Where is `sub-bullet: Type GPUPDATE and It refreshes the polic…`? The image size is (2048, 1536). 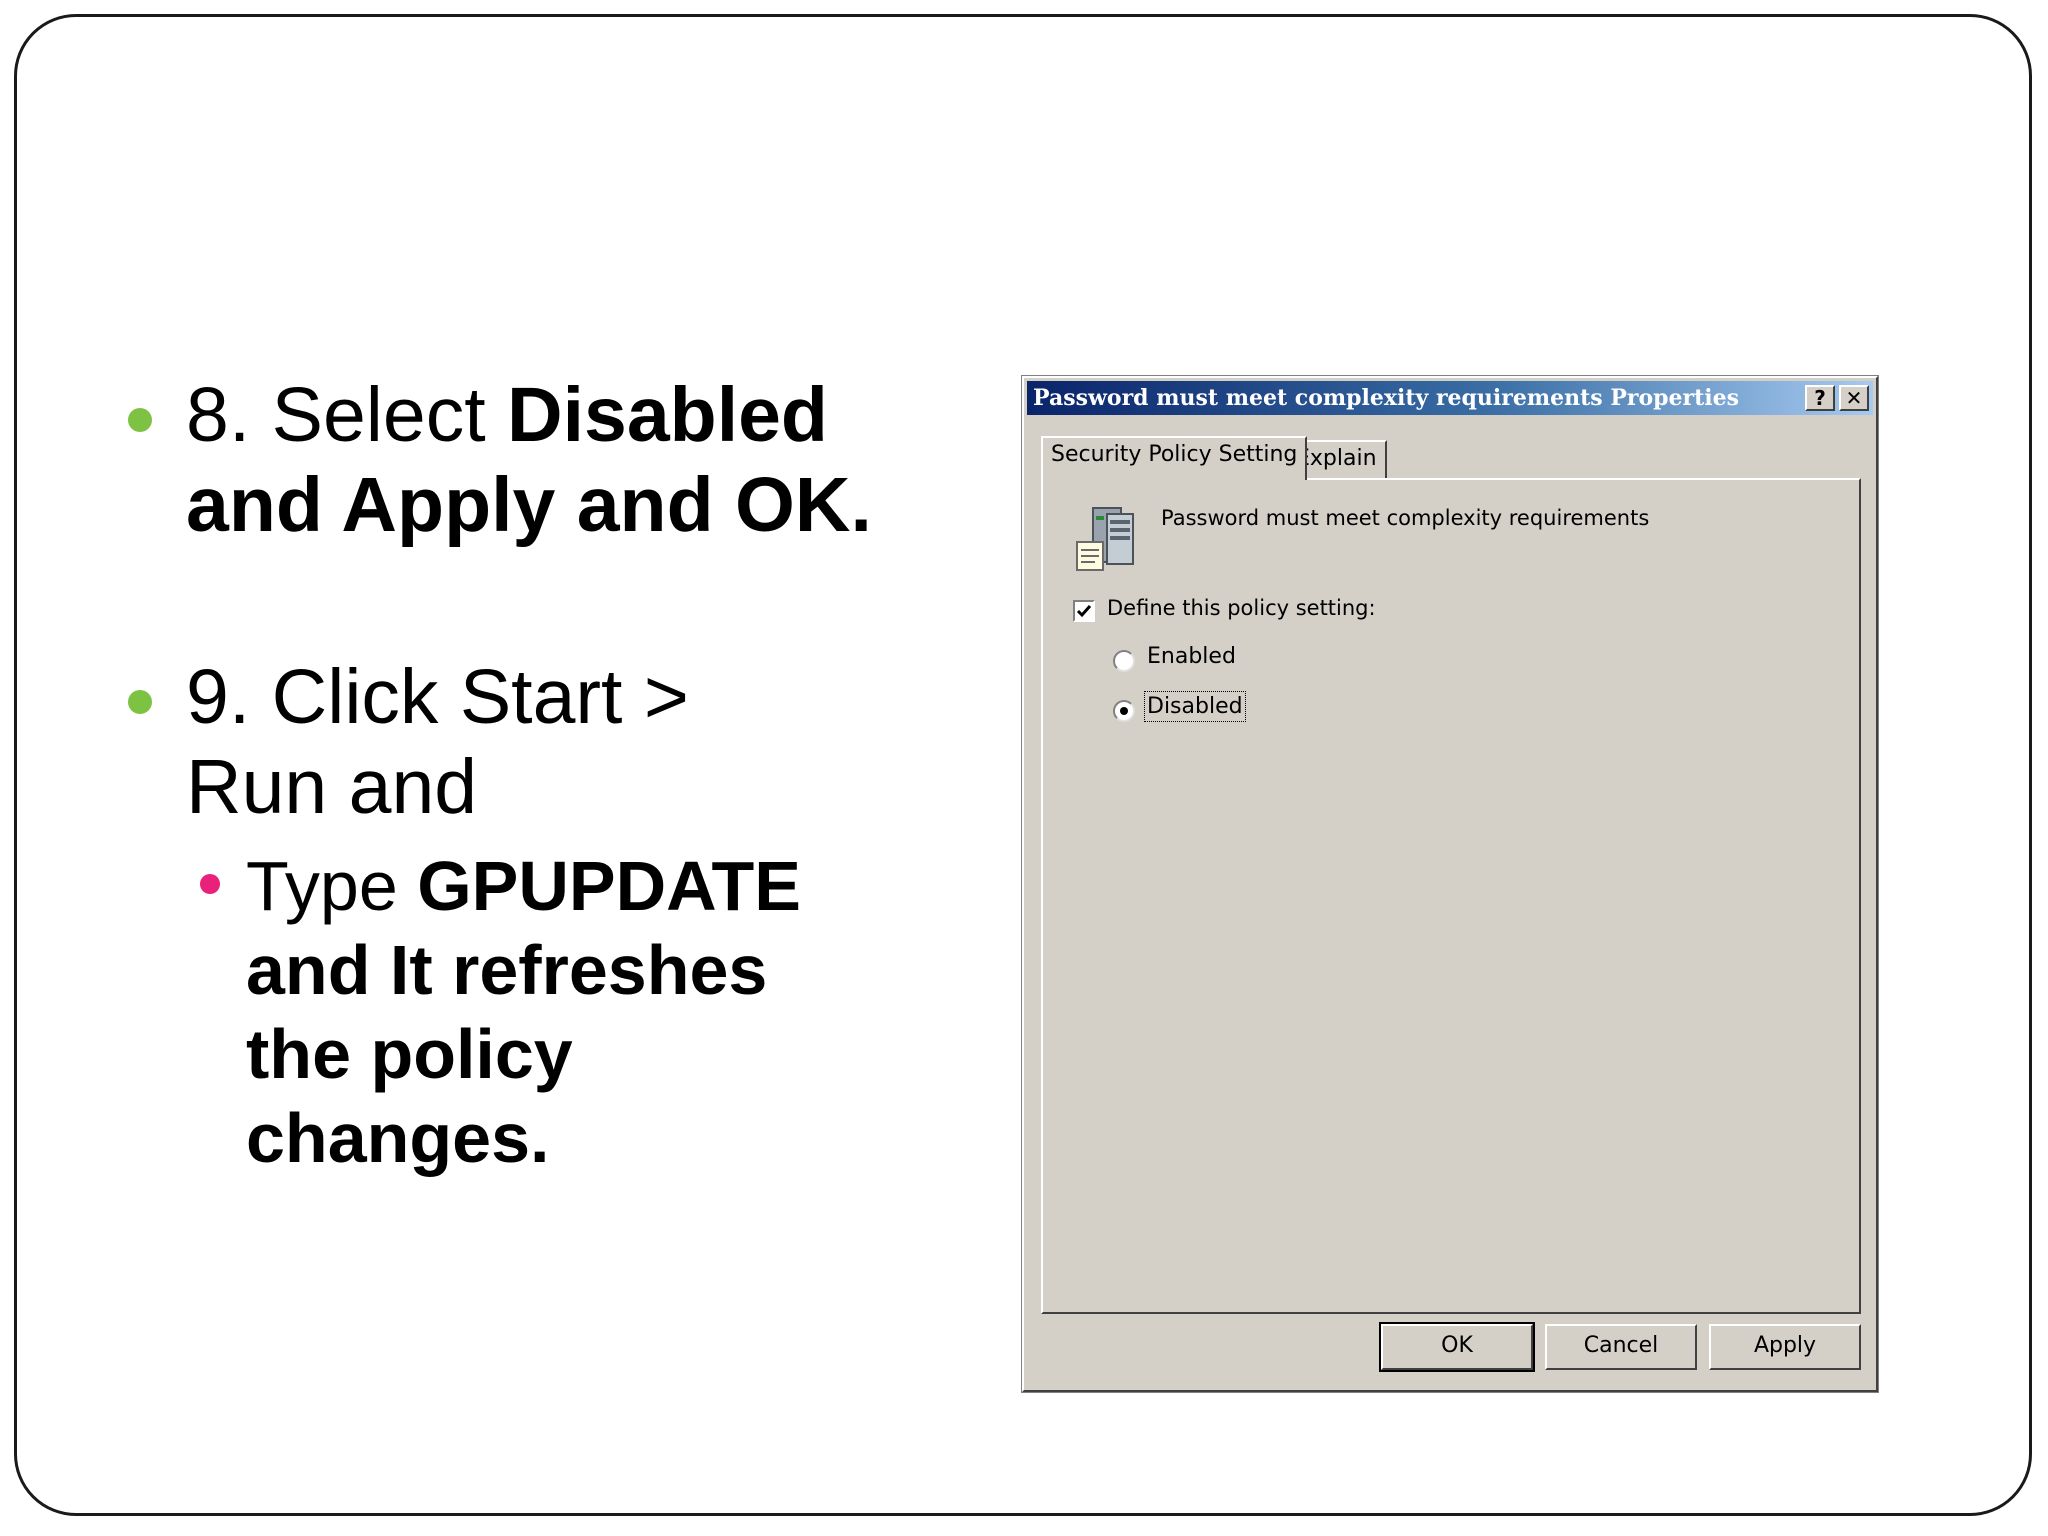
sub-bullet: Type GPUPDATE and It refreshes the polic… is located at coordinates (546, 1012).